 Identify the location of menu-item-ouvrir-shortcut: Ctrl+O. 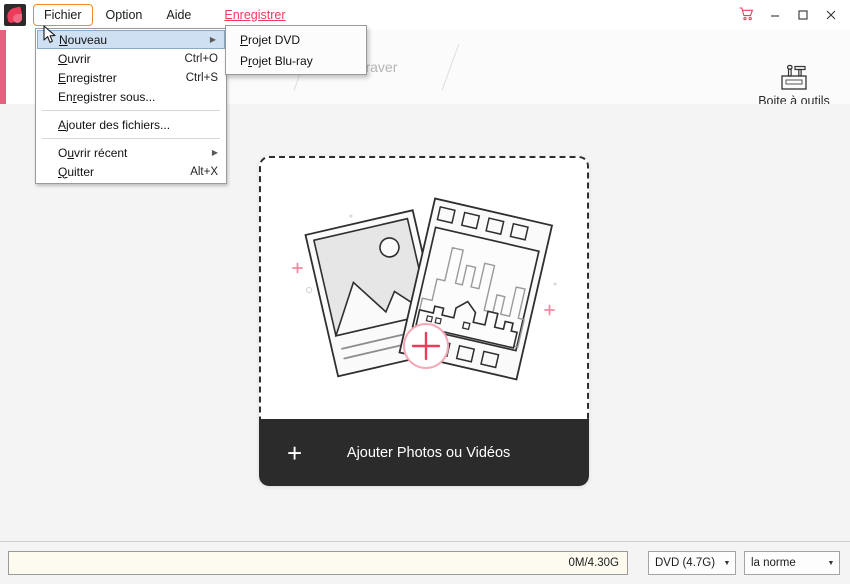
(201, 58).